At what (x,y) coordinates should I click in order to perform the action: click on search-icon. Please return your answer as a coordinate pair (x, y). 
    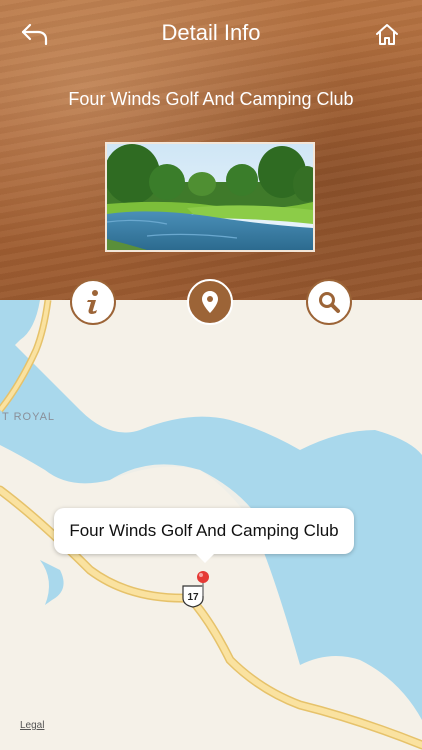
    Looking at the image, I should click on (329, 302).